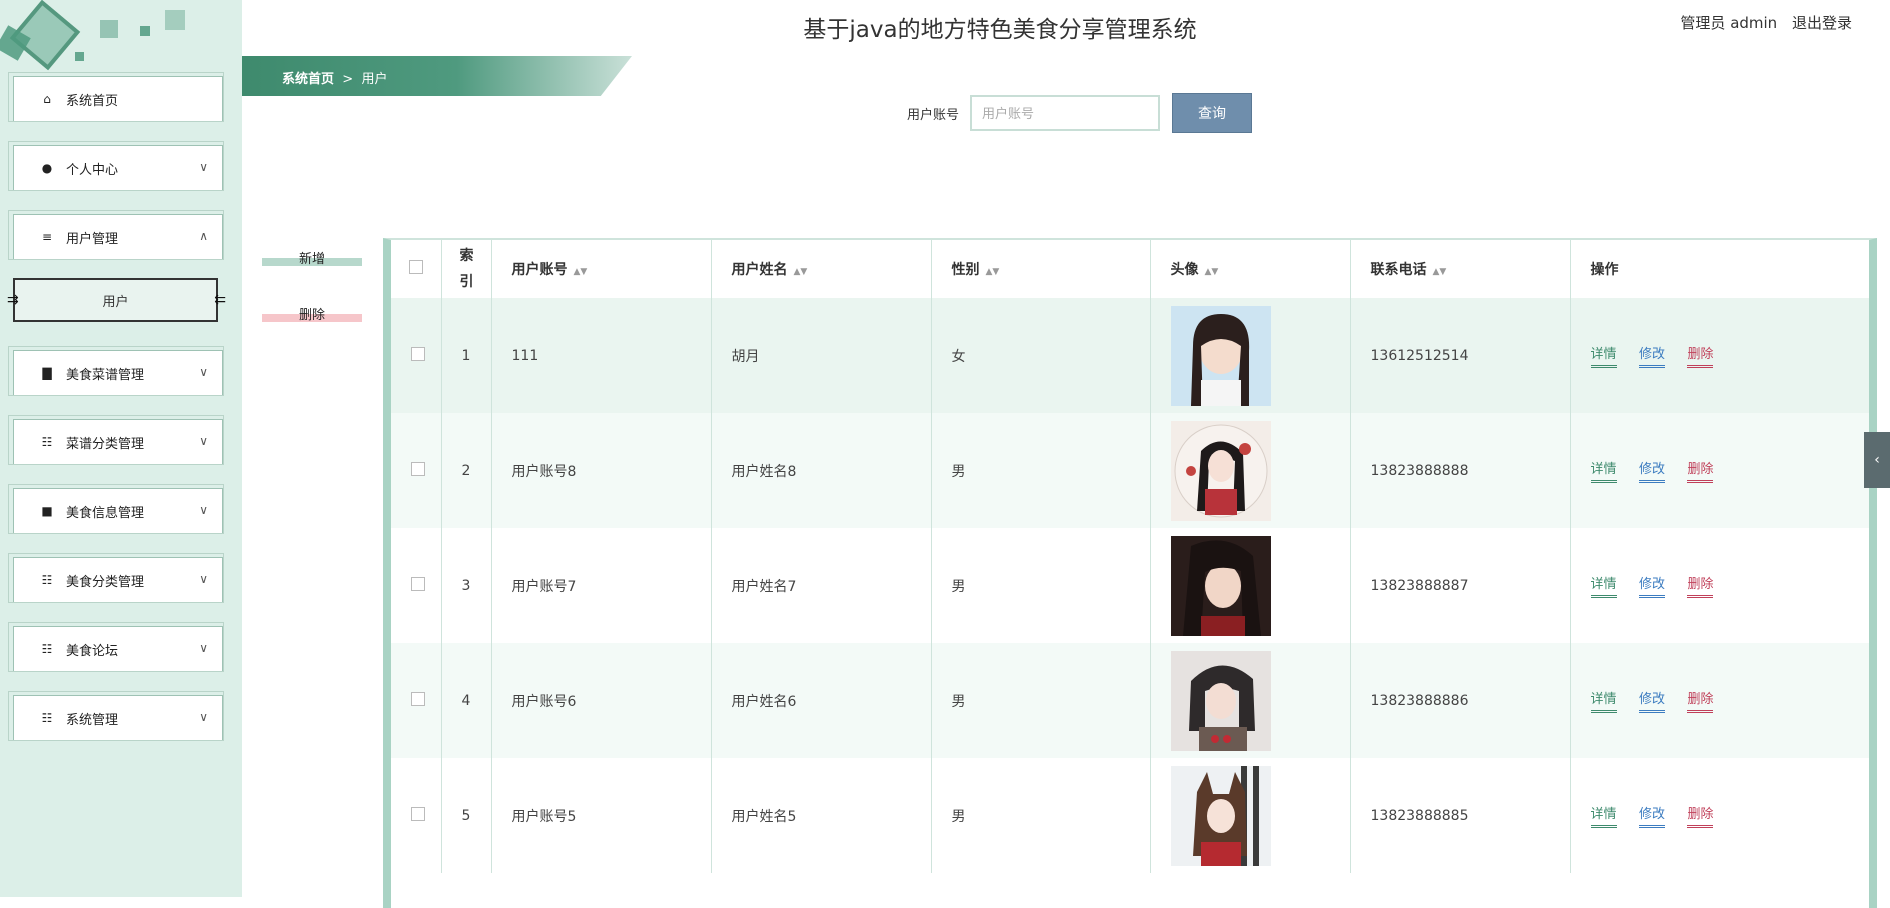  What do you see at coordinates (1460, 585) in the screenshot?
I see `cell-phone: 13823888887` at bounding box center [1460, 585].